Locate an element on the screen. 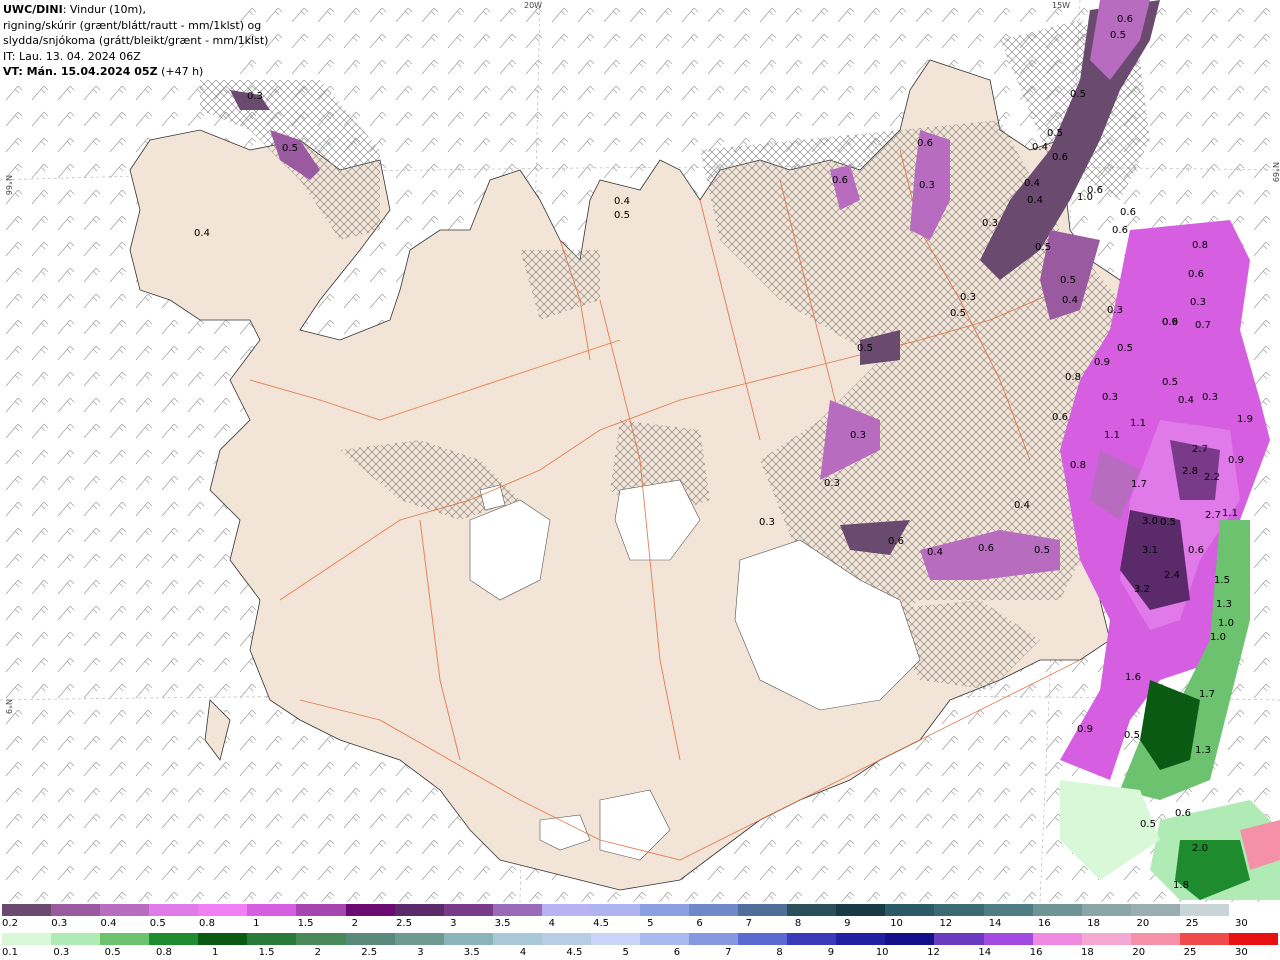  rain-legend-label: 3.5 is located at coordinates (471, 952).